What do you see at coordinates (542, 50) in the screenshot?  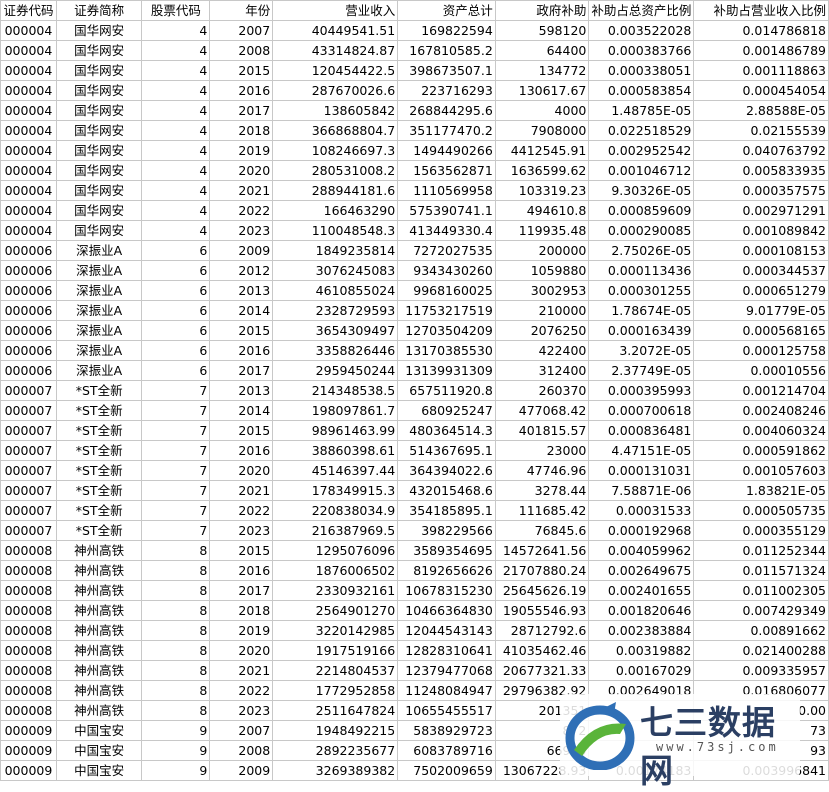 I see `cell-gov-subsidy: 64400` at bounding box center [542, 50].